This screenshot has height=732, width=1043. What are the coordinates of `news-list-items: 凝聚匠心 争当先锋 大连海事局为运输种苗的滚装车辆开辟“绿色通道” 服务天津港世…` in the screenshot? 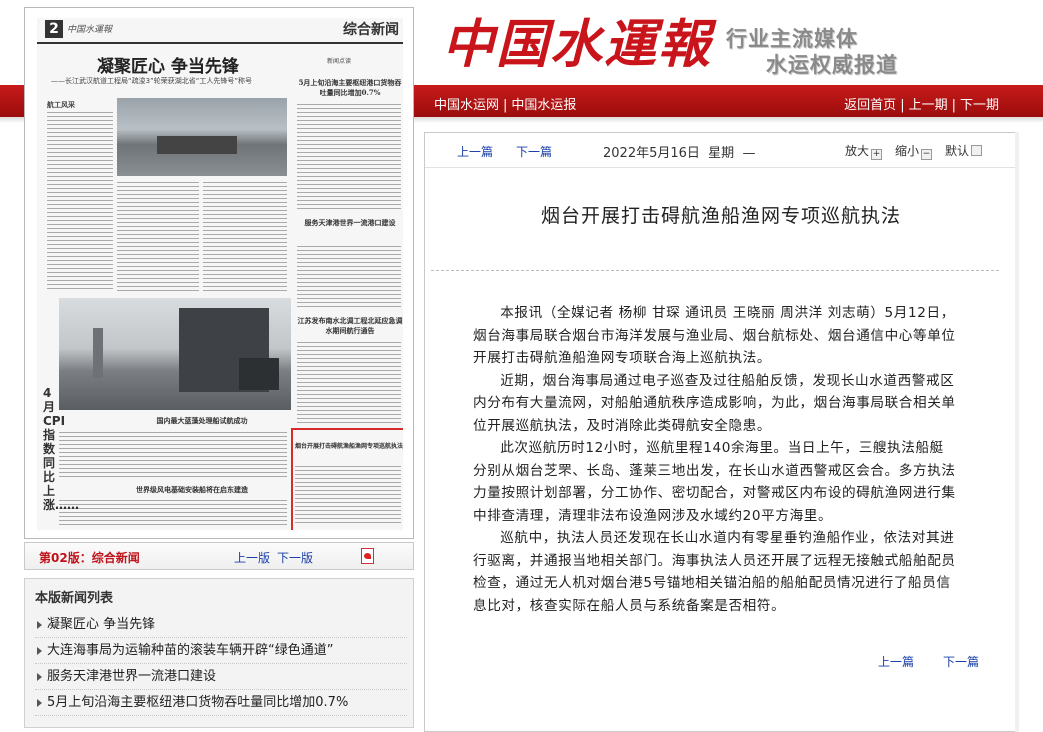 It's located at (221, 664).